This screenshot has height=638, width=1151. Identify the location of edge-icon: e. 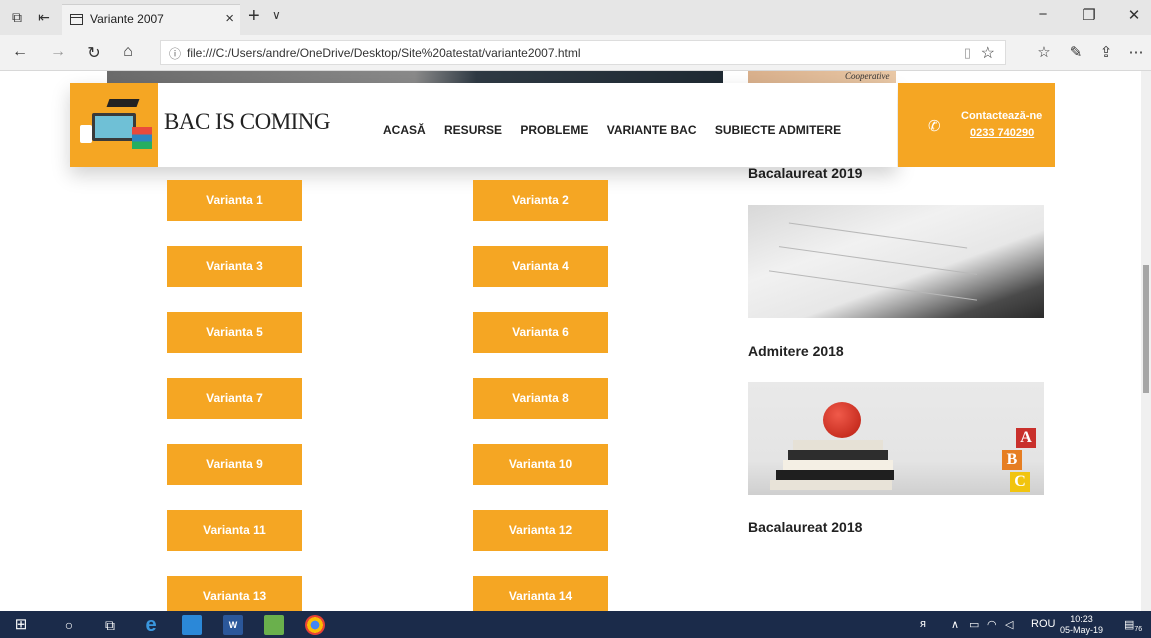
(151, 625).